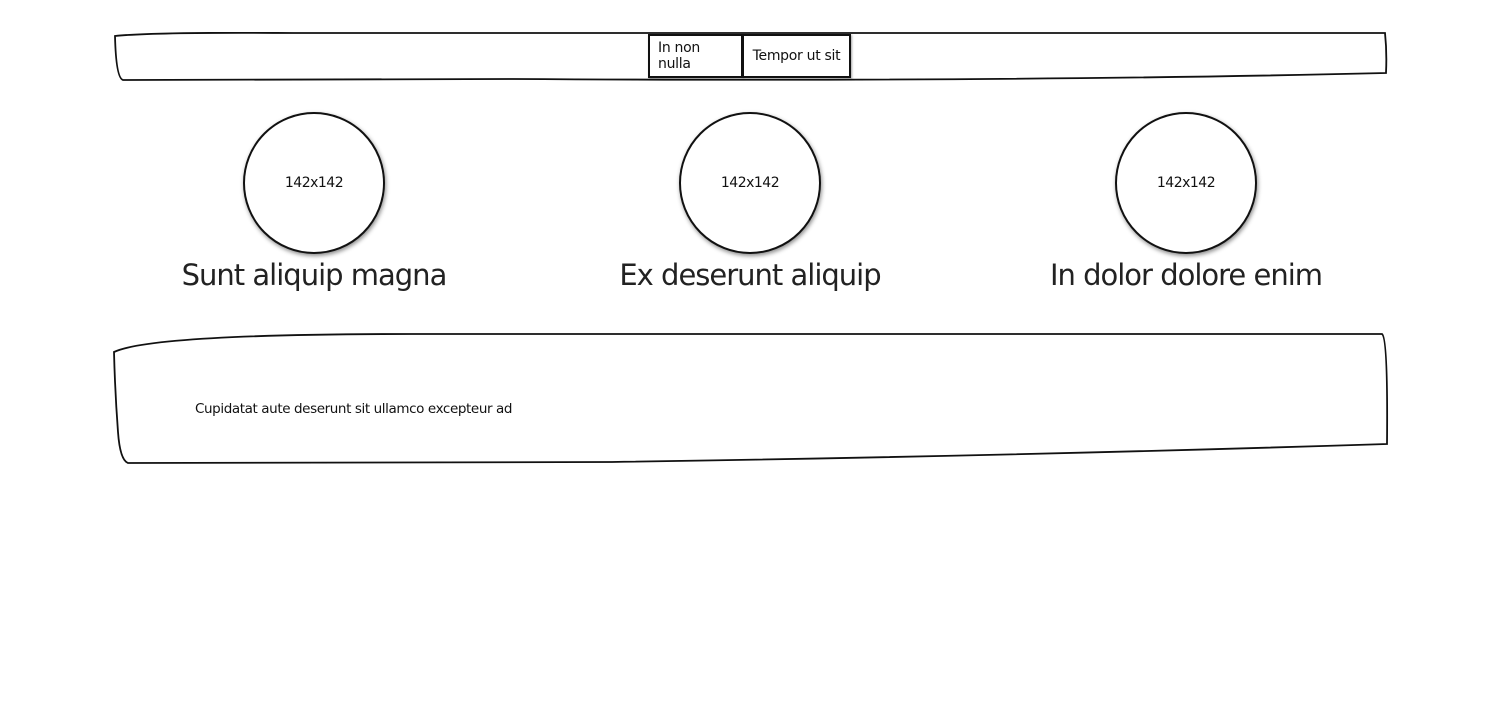 The image size is (1500, 720). I want to click on feature-title: Ex deserunt aliquip, so click(750, 275).